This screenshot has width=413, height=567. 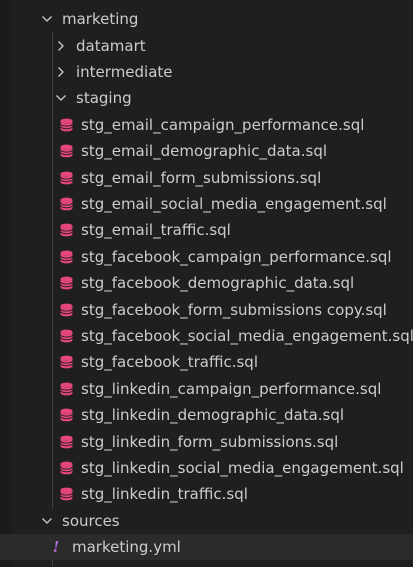 What do you see at coordinates (104, 98) in the screenshot?
I see `folder-label: staging` at bounding box center [104, 98].